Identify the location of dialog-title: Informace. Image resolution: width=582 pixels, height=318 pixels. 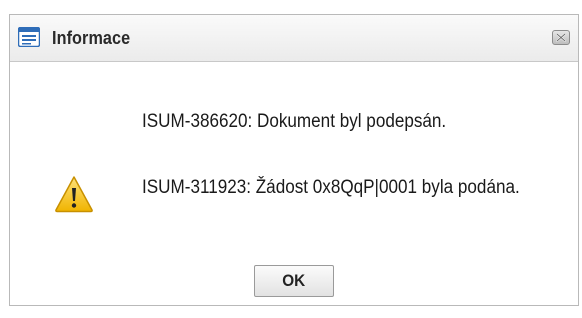
(91, 38).